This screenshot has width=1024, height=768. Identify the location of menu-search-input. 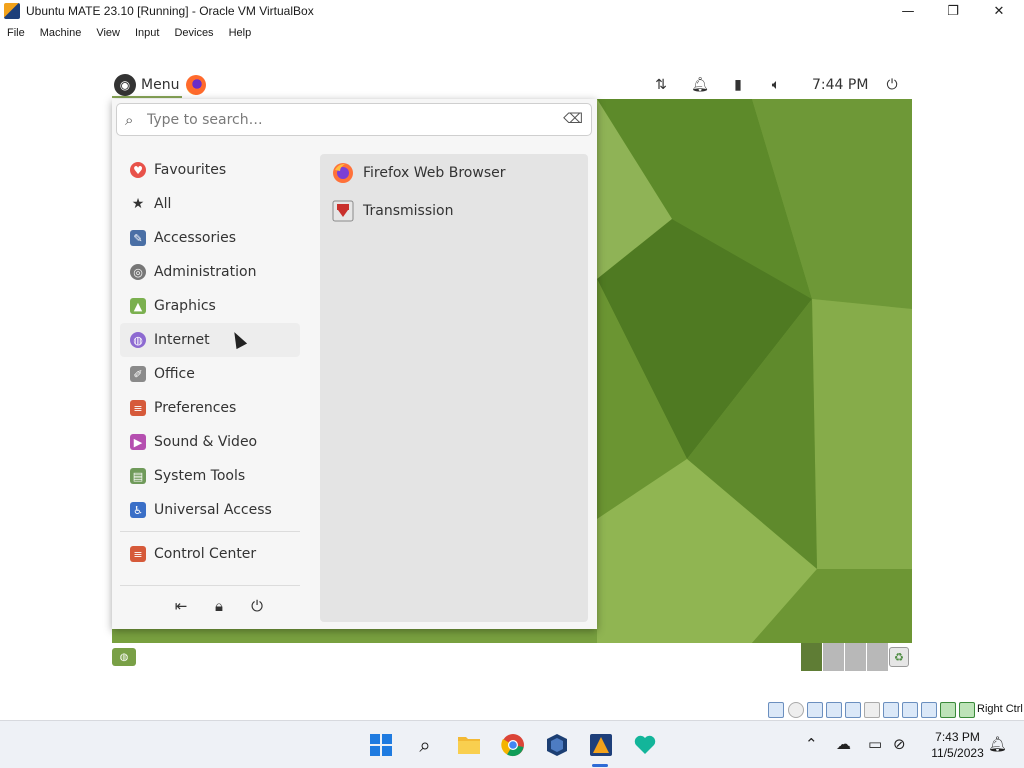
(347, 120).